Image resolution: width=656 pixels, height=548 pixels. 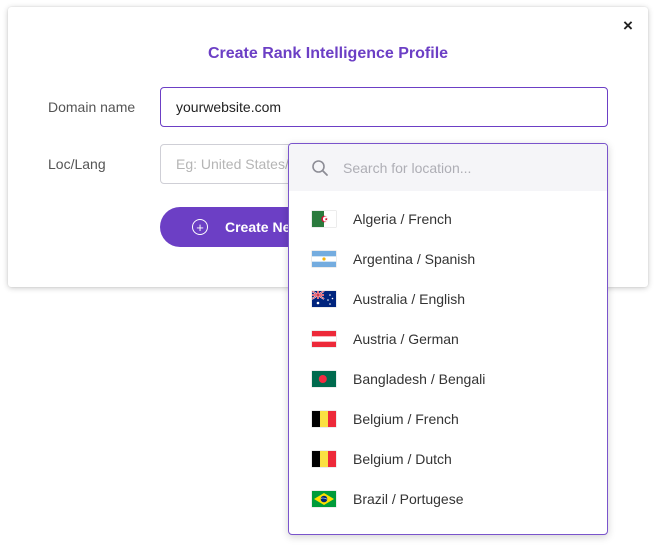 I want to click on location-search-input, so click(x=463, y=167).